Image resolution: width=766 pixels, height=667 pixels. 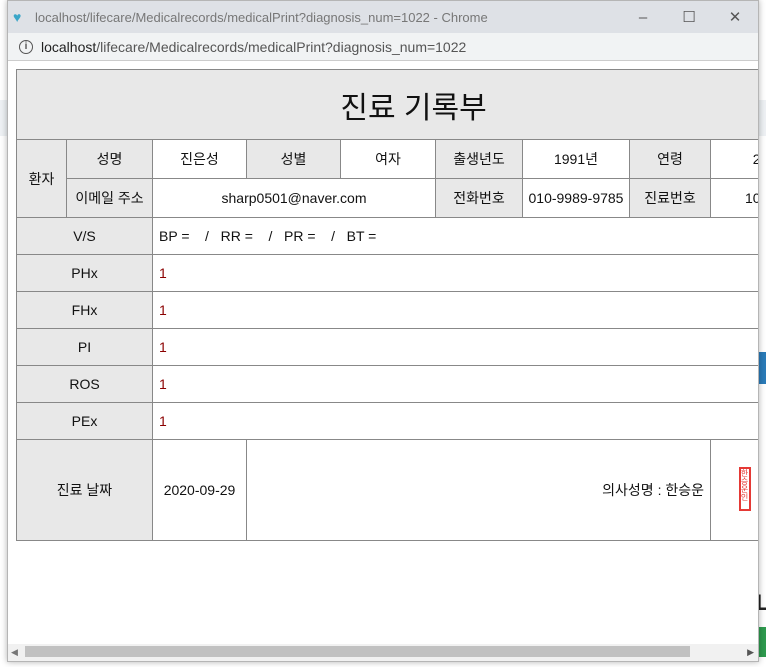 What do you see at coordinates (689, 17) in the screenshot?
I see `maximize-button: ☐` at bounding box center [689, 17].